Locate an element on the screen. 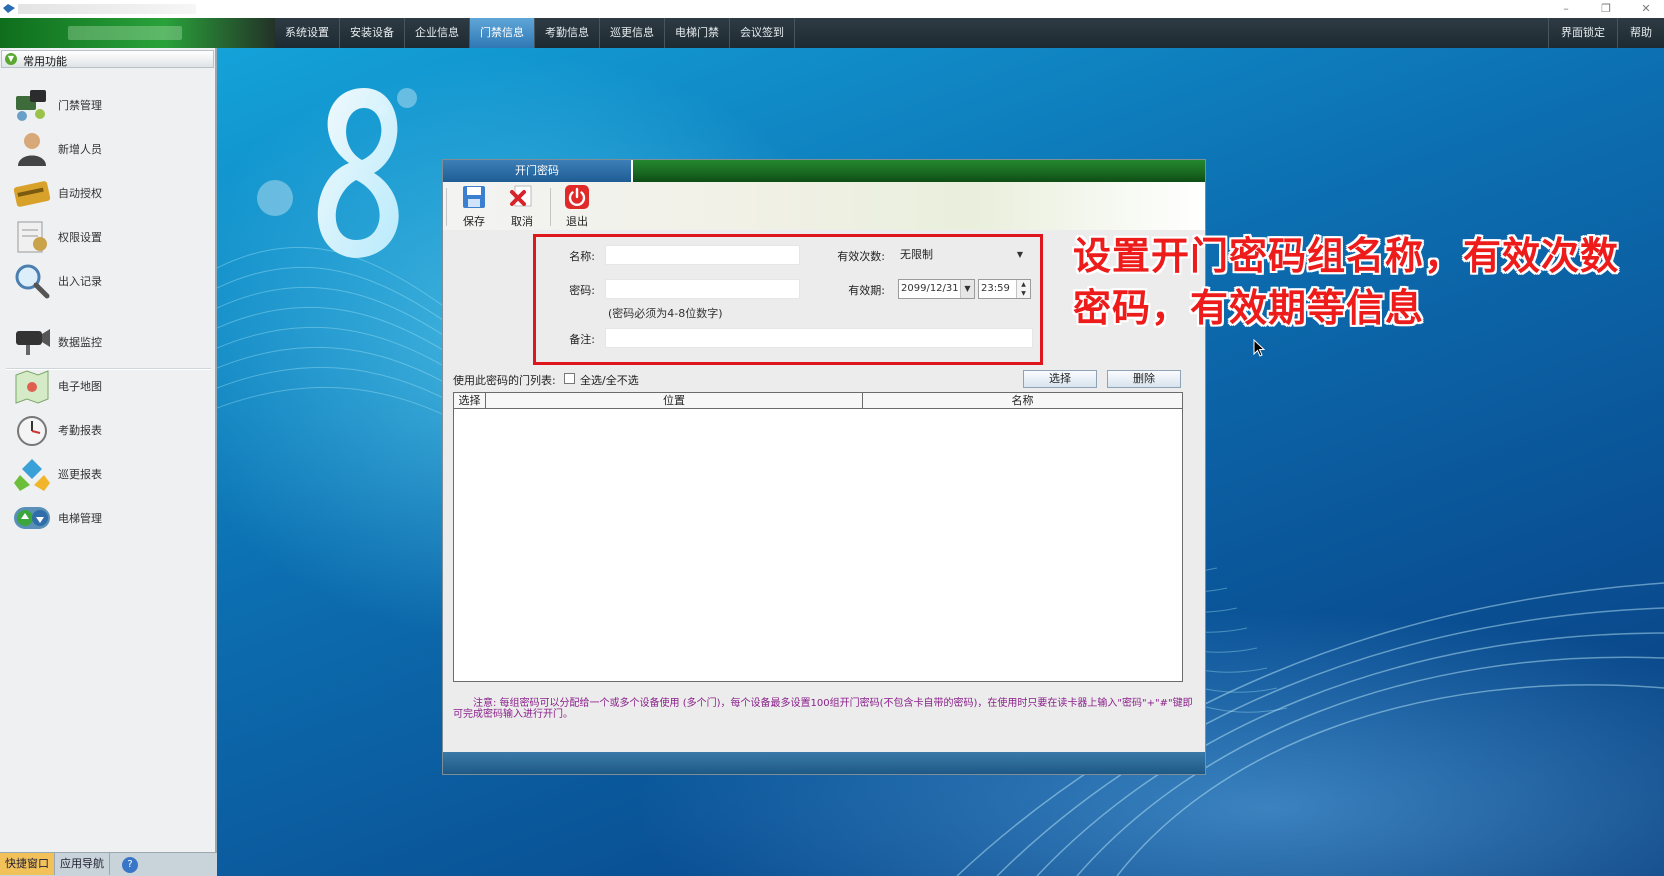 This screenshot has width=1664, height=876. sidebar-item-label: 巡更报表 is located at coordinates (80, 474).